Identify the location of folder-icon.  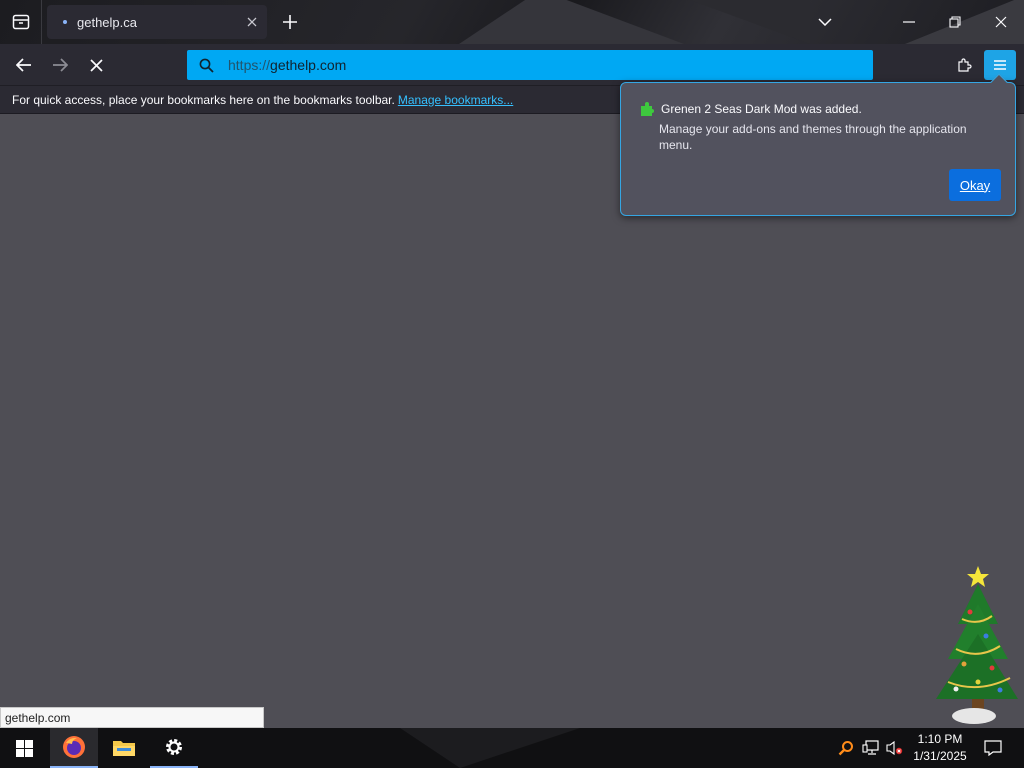
(124, 748).